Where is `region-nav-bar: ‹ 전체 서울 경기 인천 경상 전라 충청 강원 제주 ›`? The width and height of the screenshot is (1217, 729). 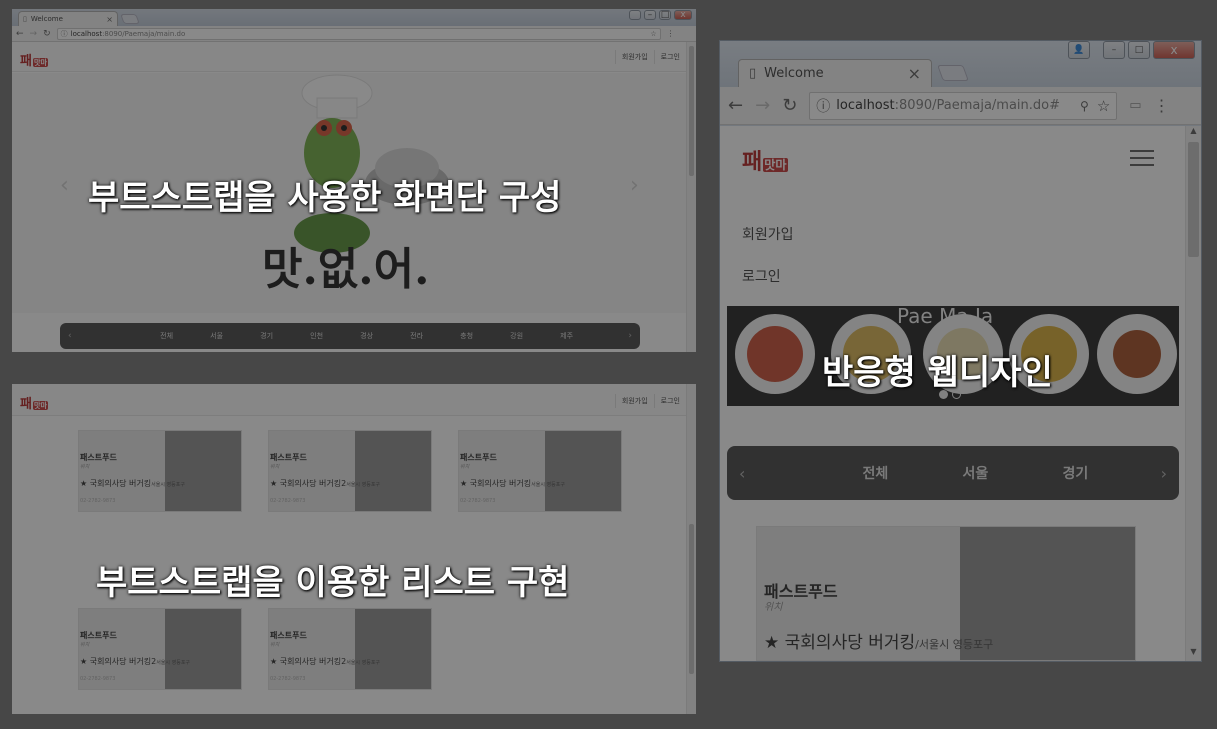
region-nav-bar: ‹ 전체 서울 경기 인천 경상 전라 충청 강원 제주 › is located at coordinates (350, 336).